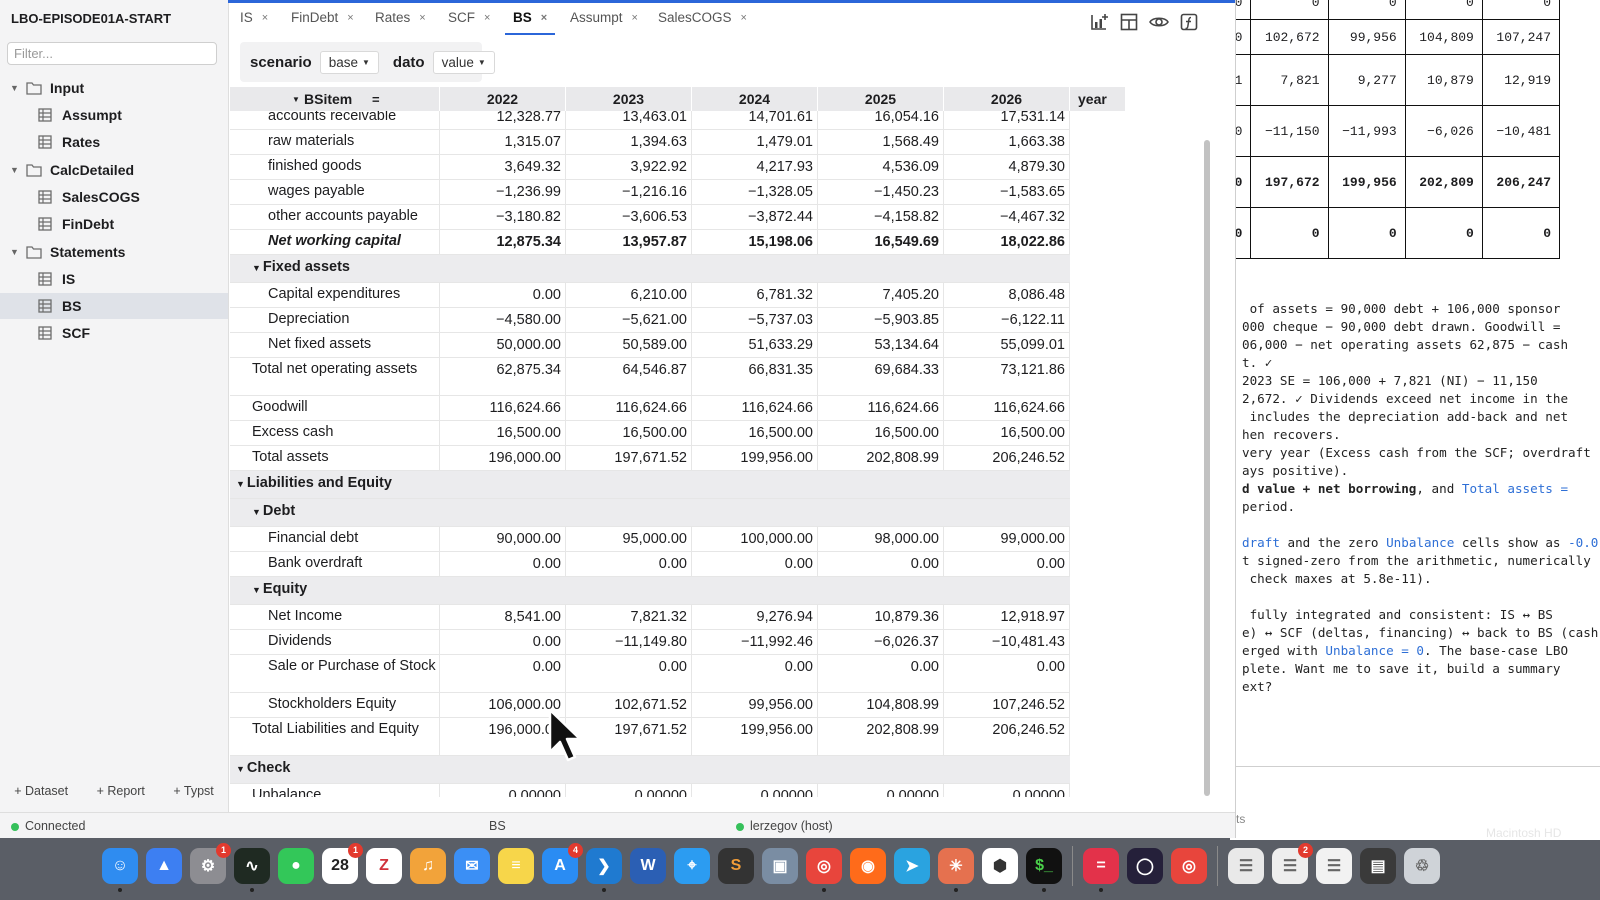 The width and height of the screenshot is (1600, 900). What do you see at coordinates (780, 866) in the screenshot?
I see `preview-icon: ▣` at bounding box center [780, 866].